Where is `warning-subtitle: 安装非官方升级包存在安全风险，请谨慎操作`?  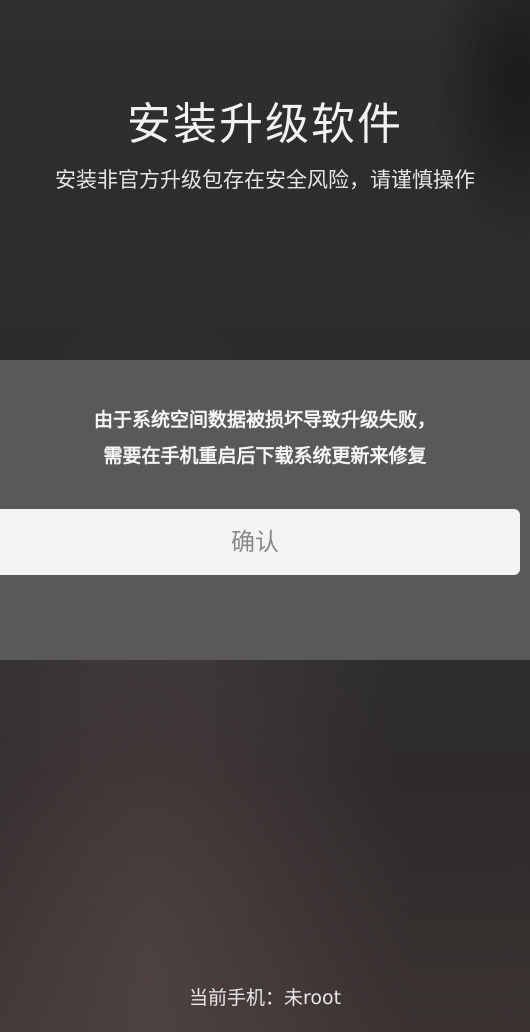
warning-subtitle: 安装非官方升级包存在安全风险，请谨慎操作 is located at coordinates (265, 180).